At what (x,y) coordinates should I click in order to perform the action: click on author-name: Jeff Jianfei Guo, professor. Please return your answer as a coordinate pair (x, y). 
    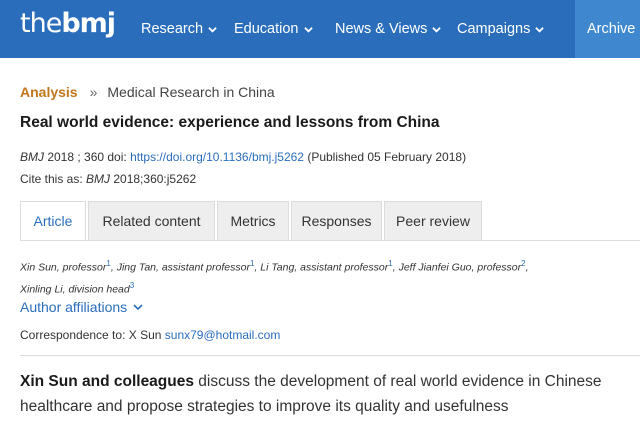
    Looking at the image, I should click on (460, 268).